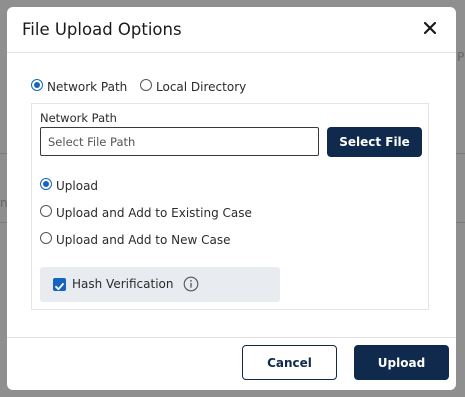 The width and height of the screenshot is (465, 397). What do you see at coordinates (143, 240) in the screenshot?
I see `upload-add-new-case-label: Upload and Add to New Case` at bounding box center [143, 240].